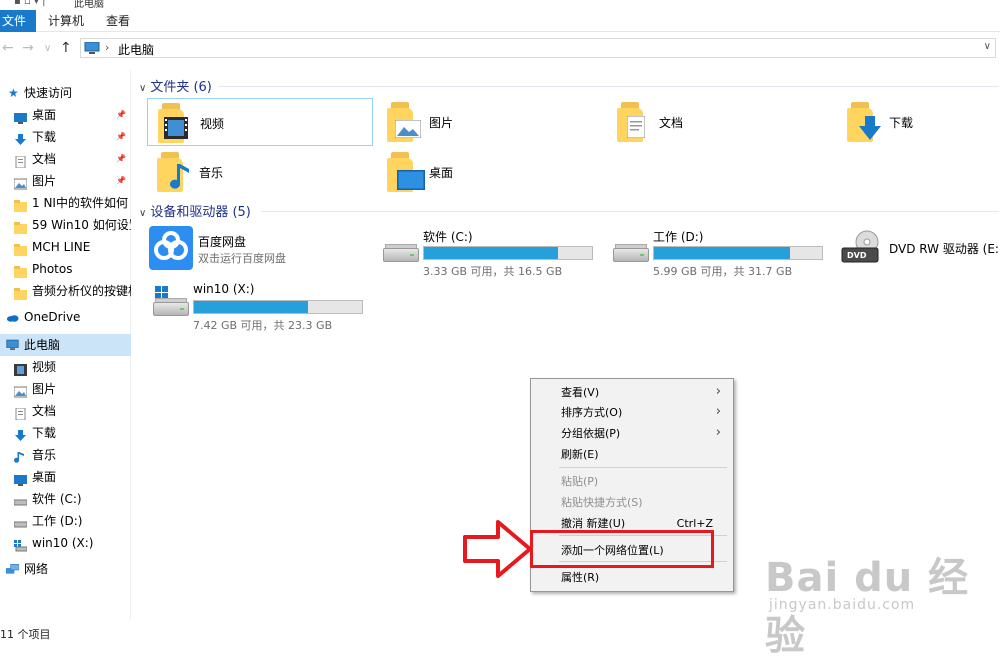 This screenshot has width=1000, height=661. I want to click on folder-item: 下载, so click(918, 122).